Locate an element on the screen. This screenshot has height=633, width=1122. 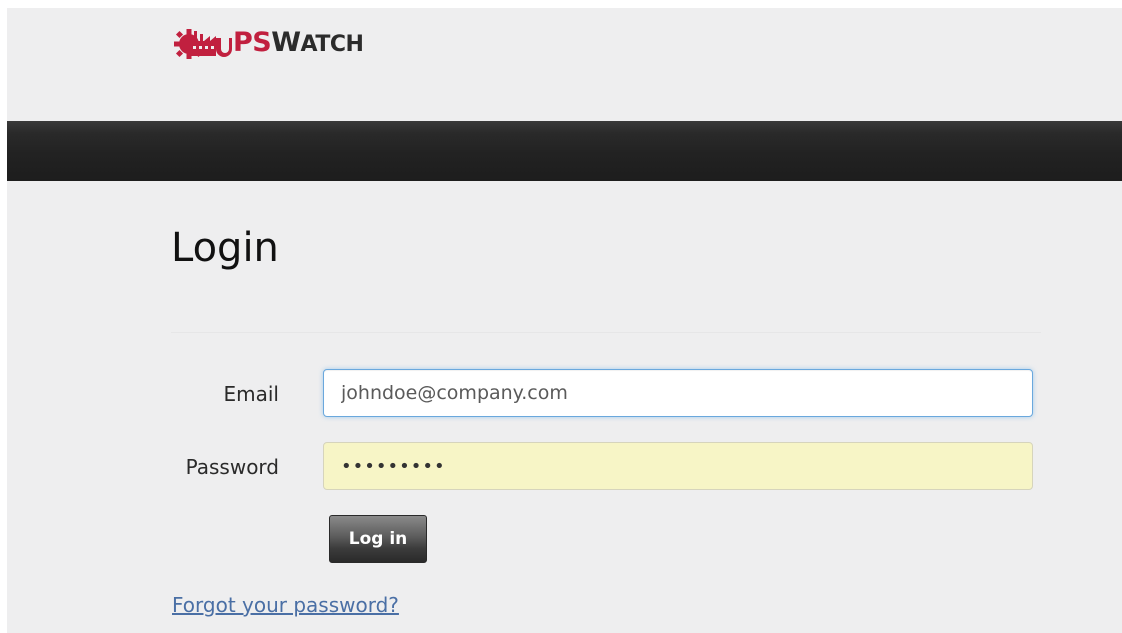
login-button: Log in is located at coordinates (378, 539).